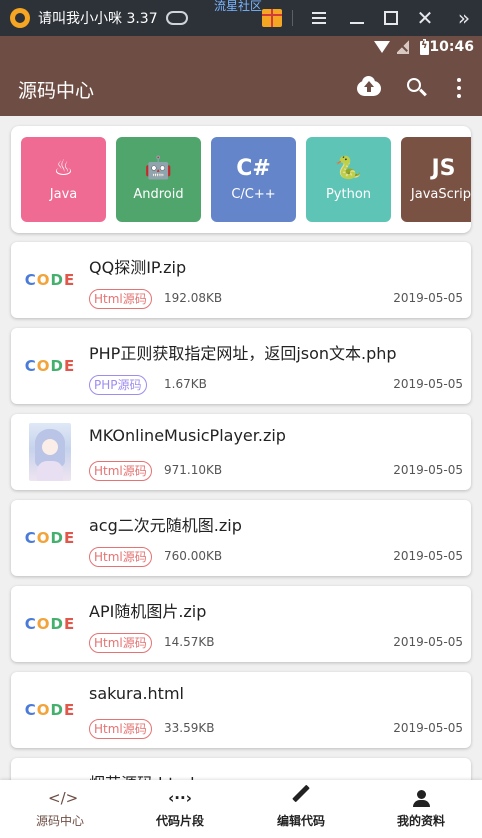  I want to click on category-cpp: C# C/C++, so click(253, 179).